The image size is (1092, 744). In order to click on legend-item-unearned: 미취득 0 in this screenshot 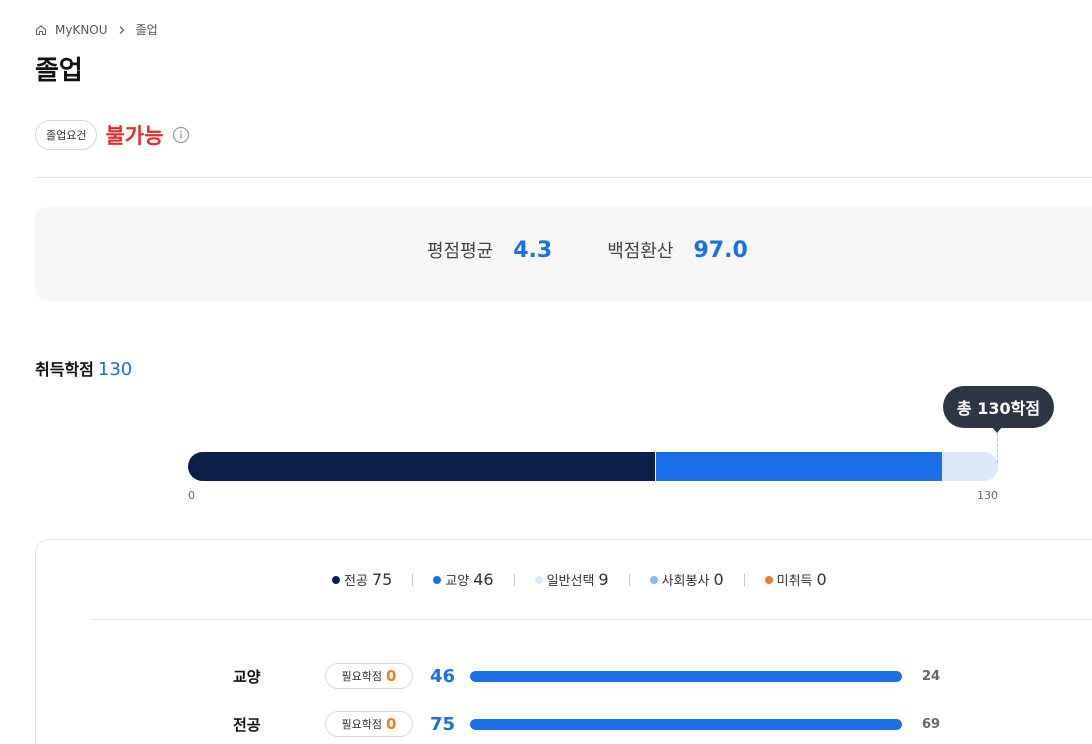, I will do `click(795, 579)`.